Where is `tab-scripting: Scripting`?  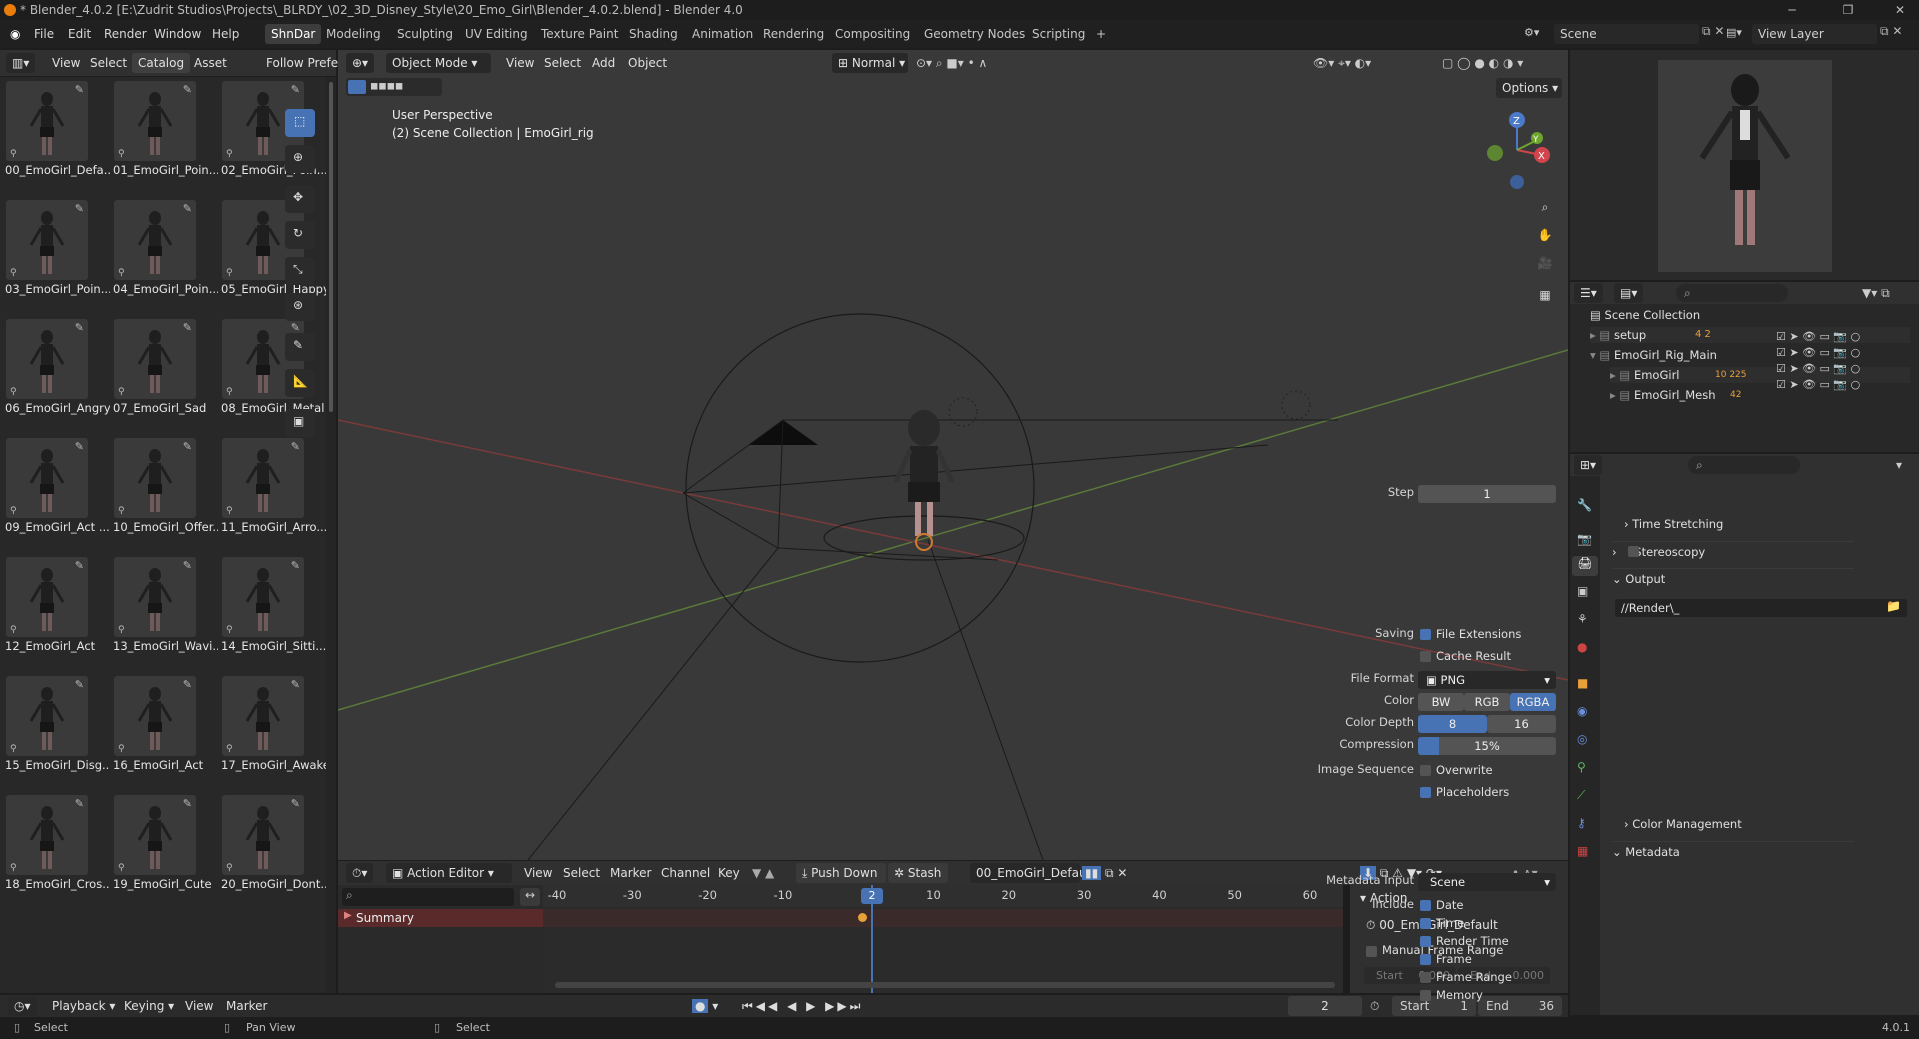 tab-scripting: Scripting is located at coordinates (1058, 34).